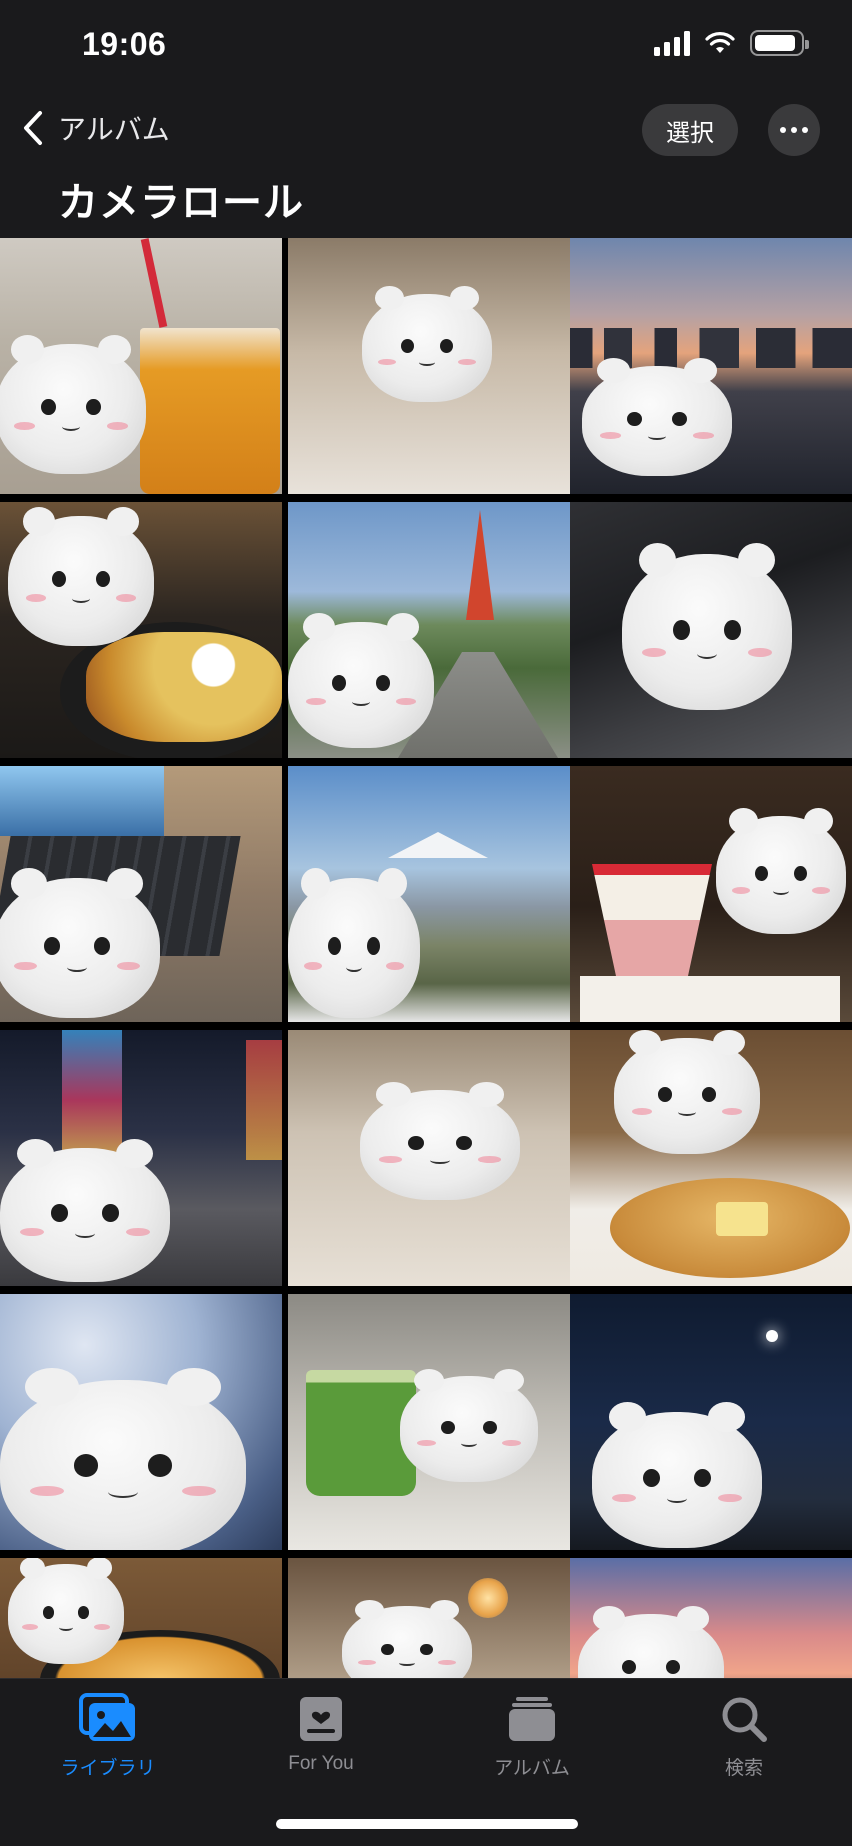  Describe the element at coordinates (426, 167) in the screenshot. I see `navigation-header: アルバム 選択 カメラロール` at that location.